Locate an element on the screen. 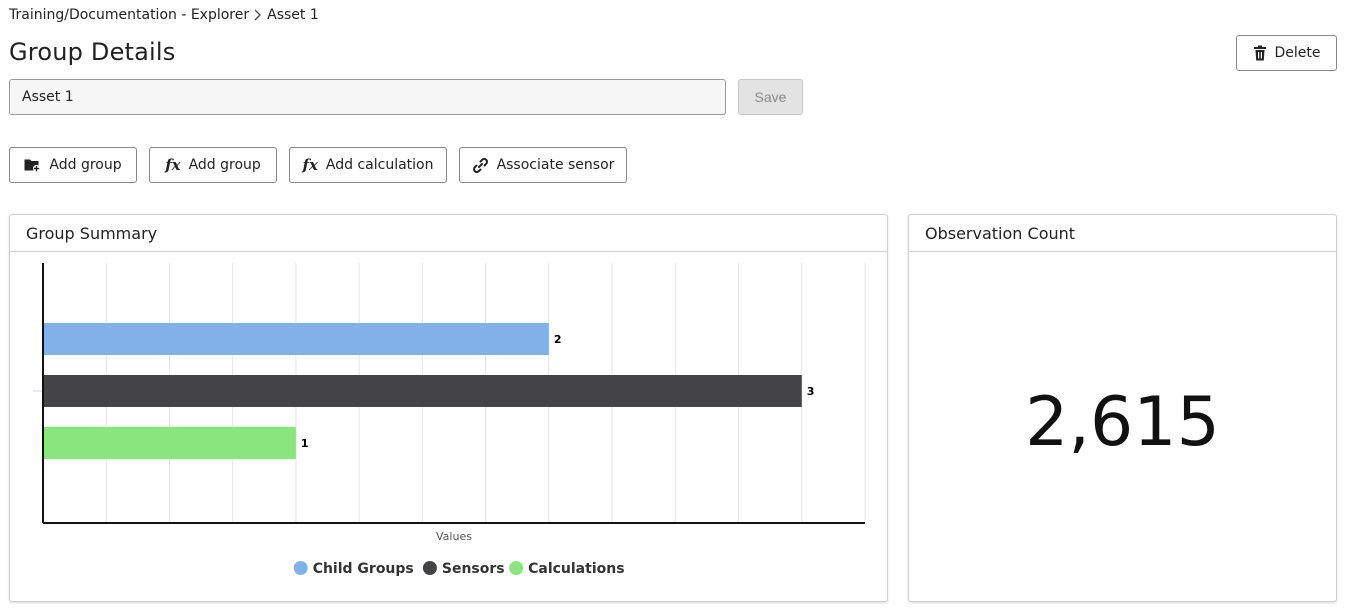 The image size is (1348, 612). bar-child-groups is located at coordinates (296, 339).